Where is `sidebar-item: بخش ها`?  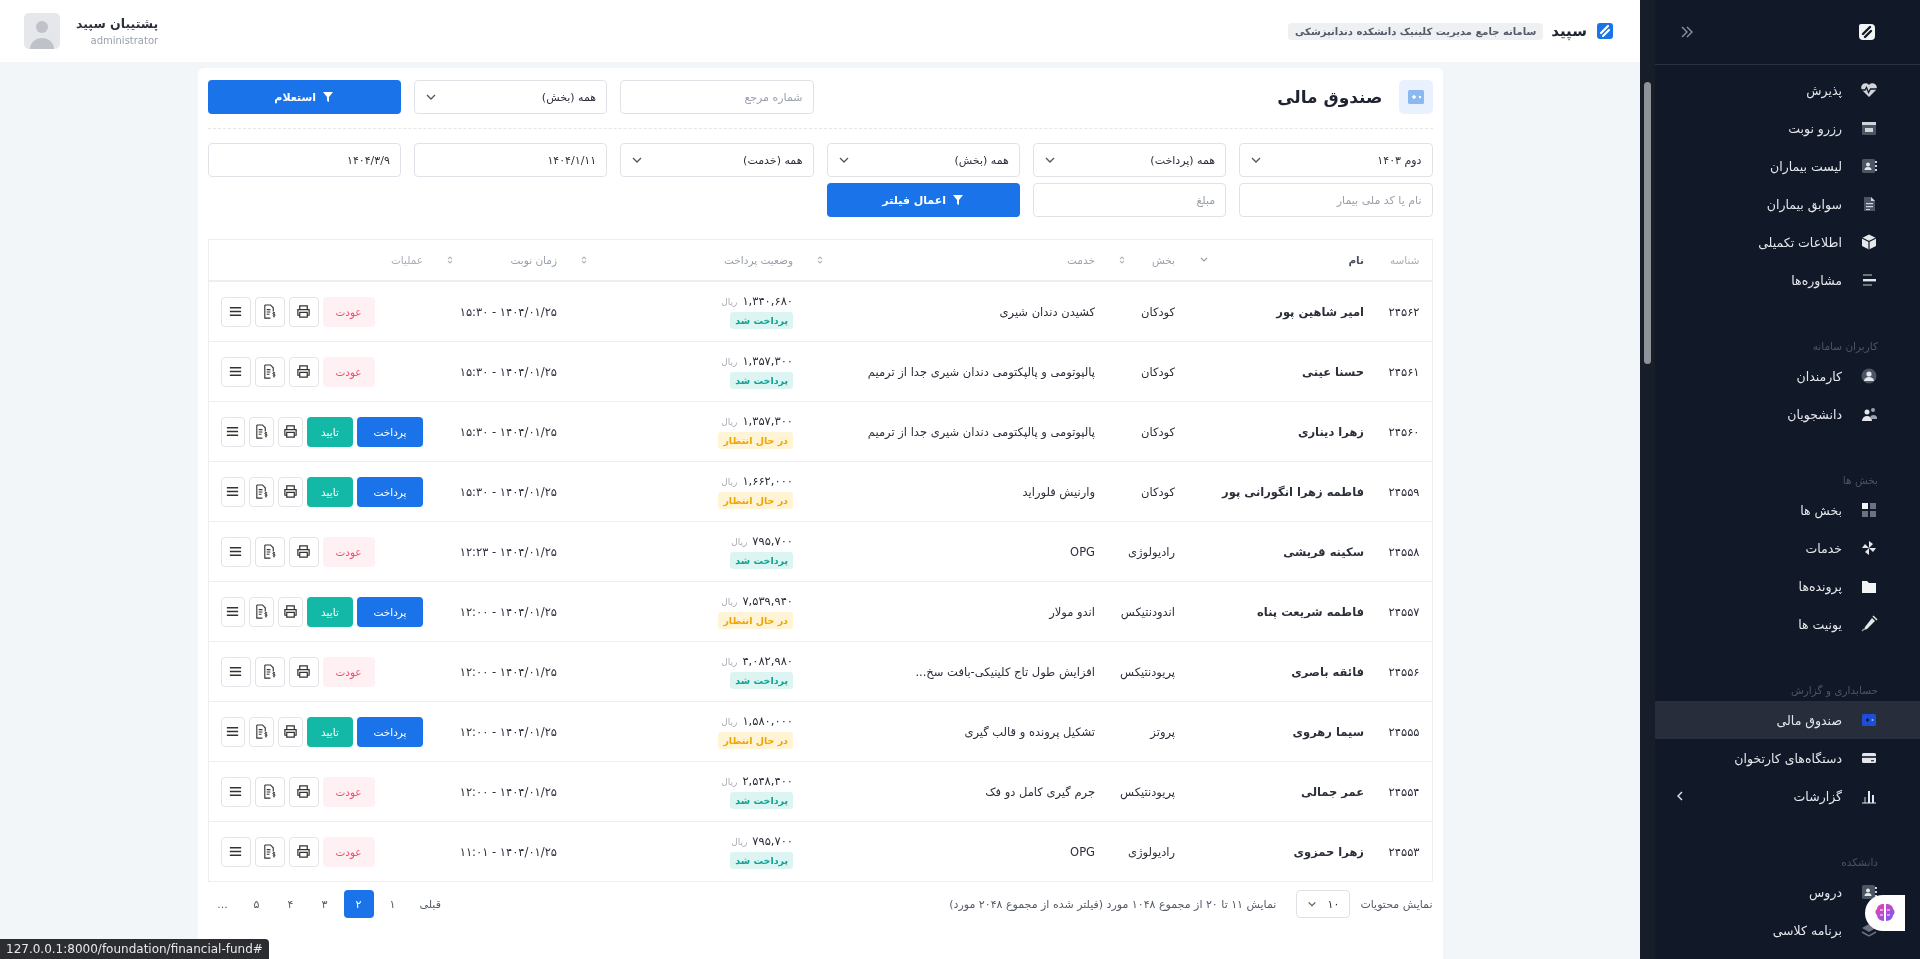
sidebar-item: بخش ها is located at coordinates (1787, 510).